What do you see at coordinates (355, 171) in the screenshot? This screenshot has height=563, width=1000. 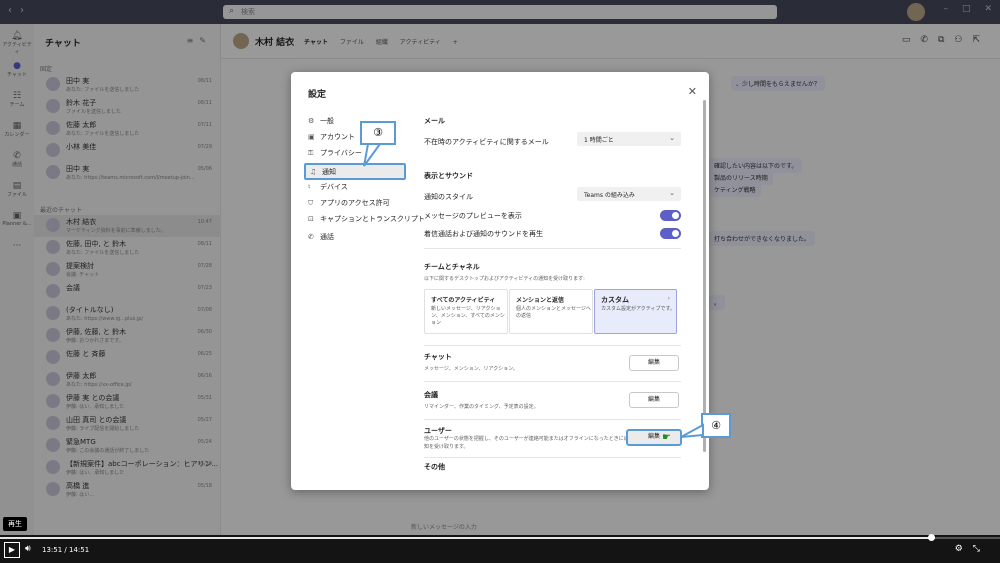 I see `settings-menu-notifications: ♫ 通知` at bounding box center [355, 171].